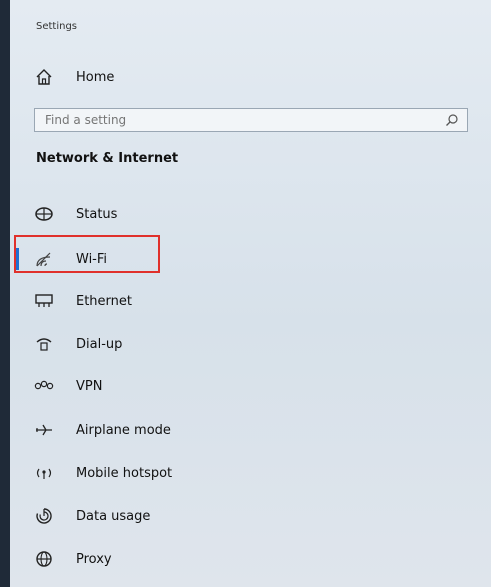  I want to click on search-box, so click(251, 120).